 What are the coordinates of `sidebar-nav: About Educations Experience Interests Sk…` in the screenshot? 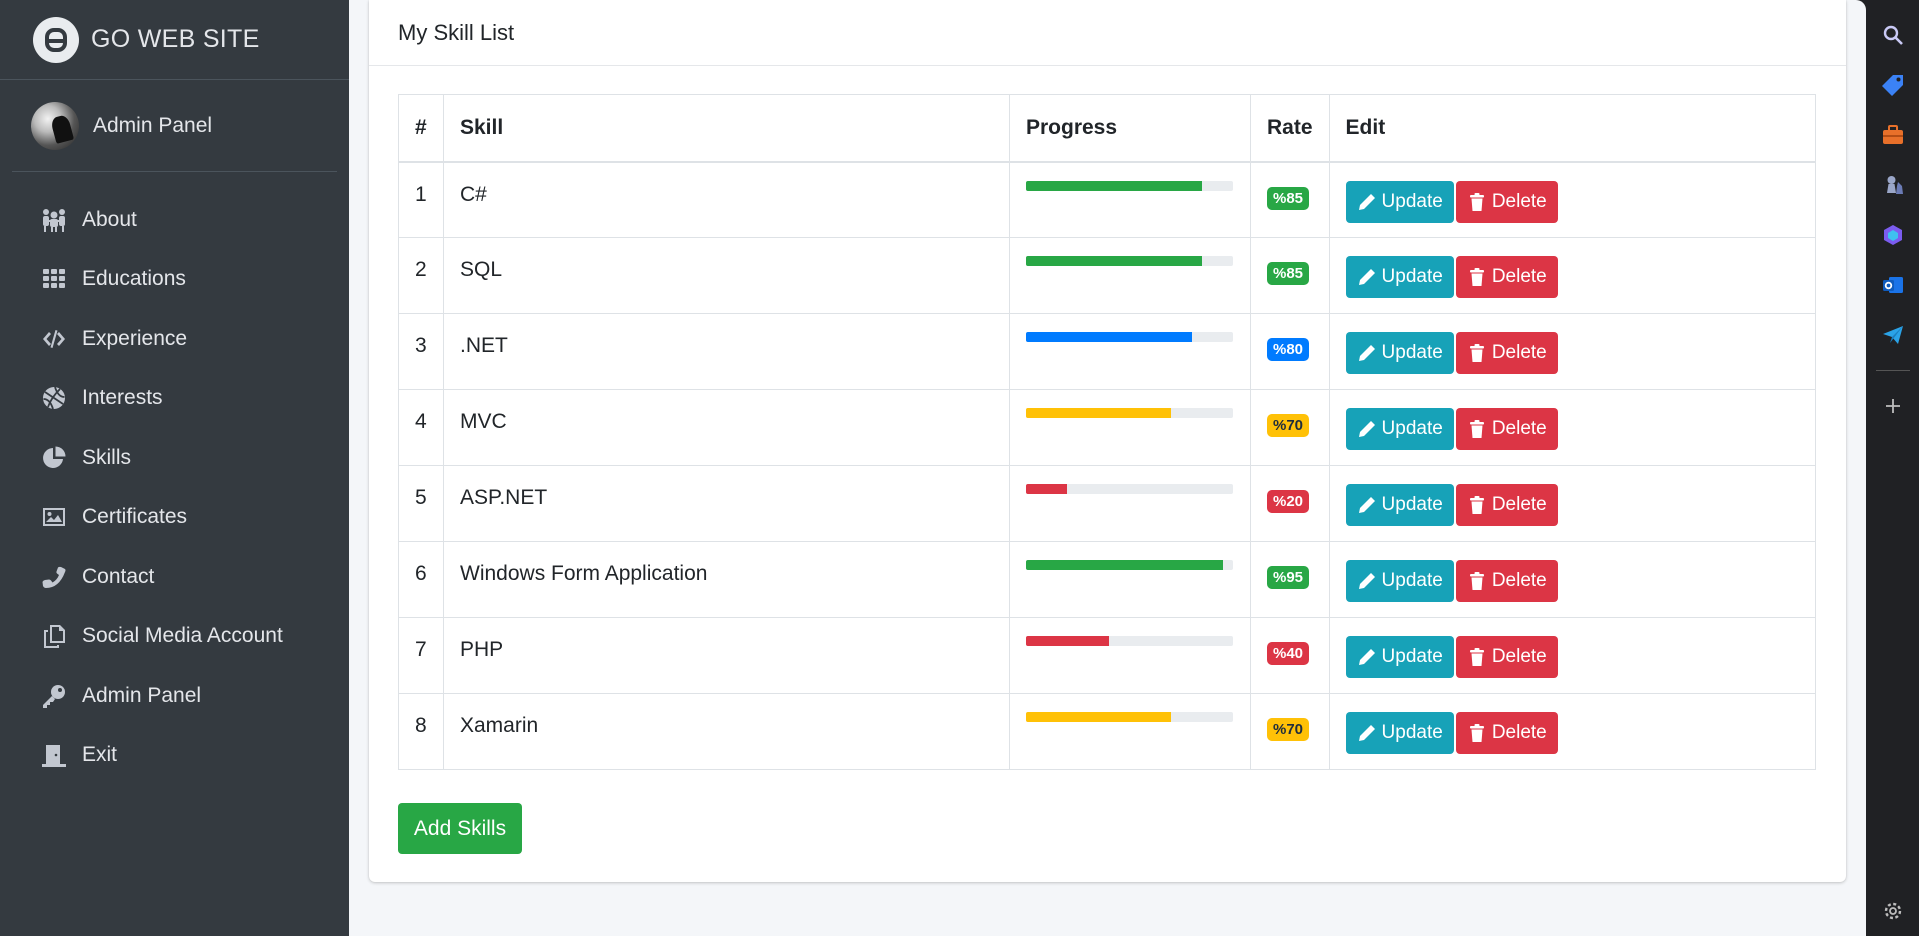 It's located at (174, 487).